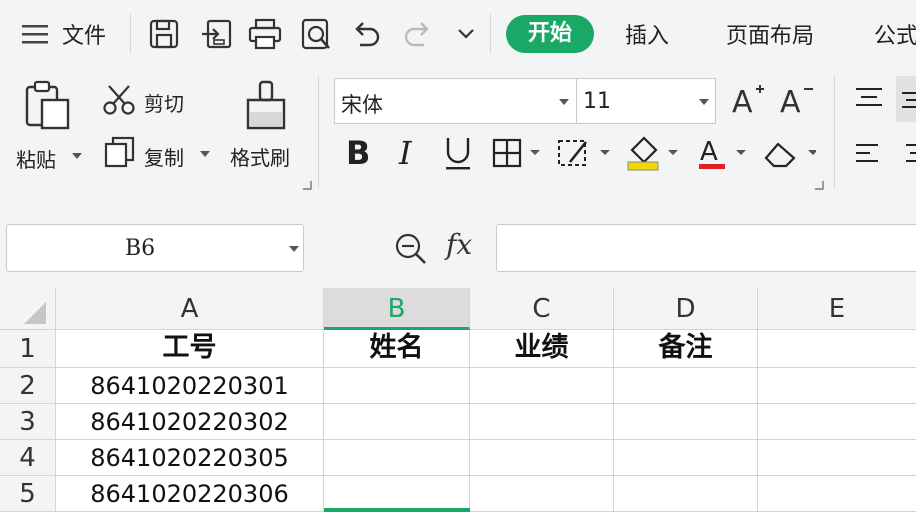 The image size is (916, 512). Describe the element at coordinates (516, 153) in the screenshot. I see `borders-icon` at that location.